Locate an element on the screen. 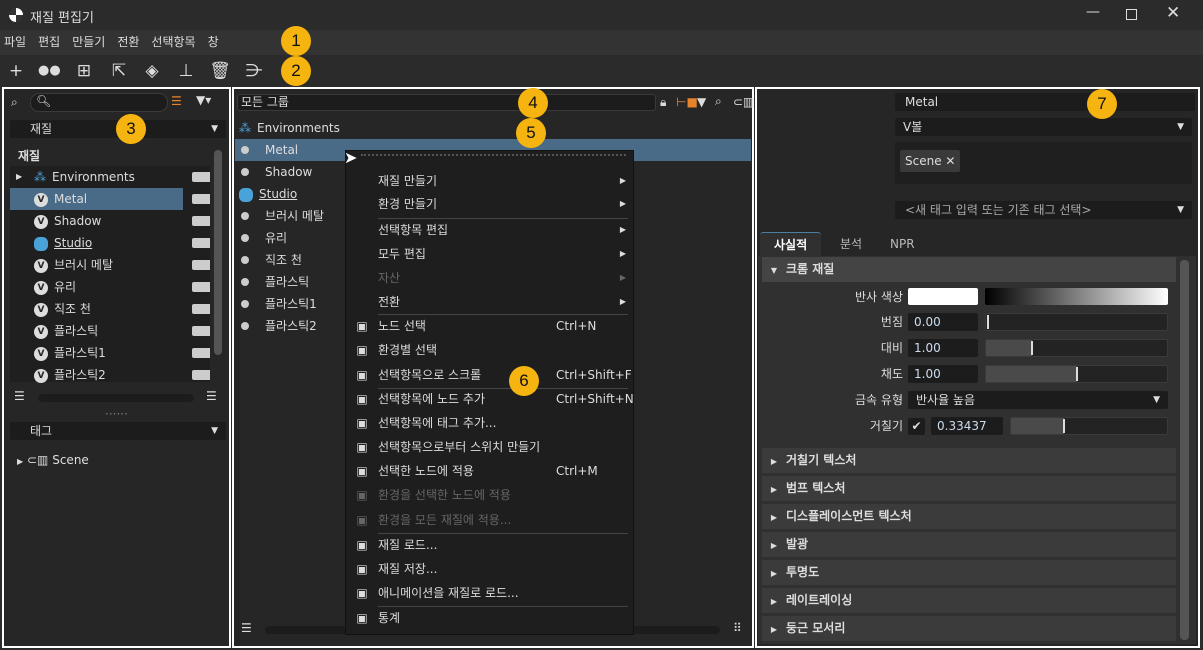  remove-tag-icon: ✕ is located at coordinates (950, 161).